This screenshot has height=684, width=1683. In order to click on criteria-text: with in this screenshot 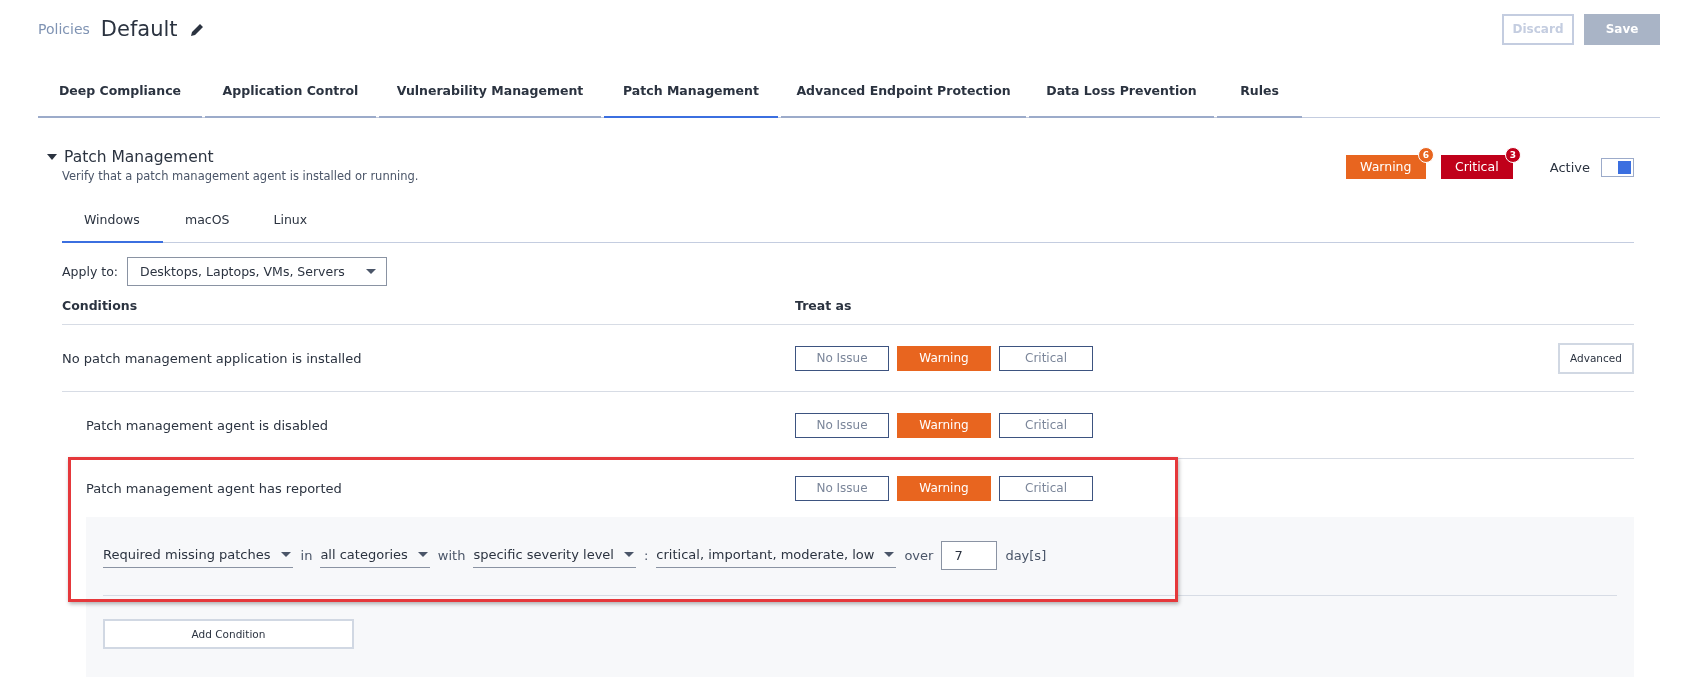, I will do `click(451, 555)`.